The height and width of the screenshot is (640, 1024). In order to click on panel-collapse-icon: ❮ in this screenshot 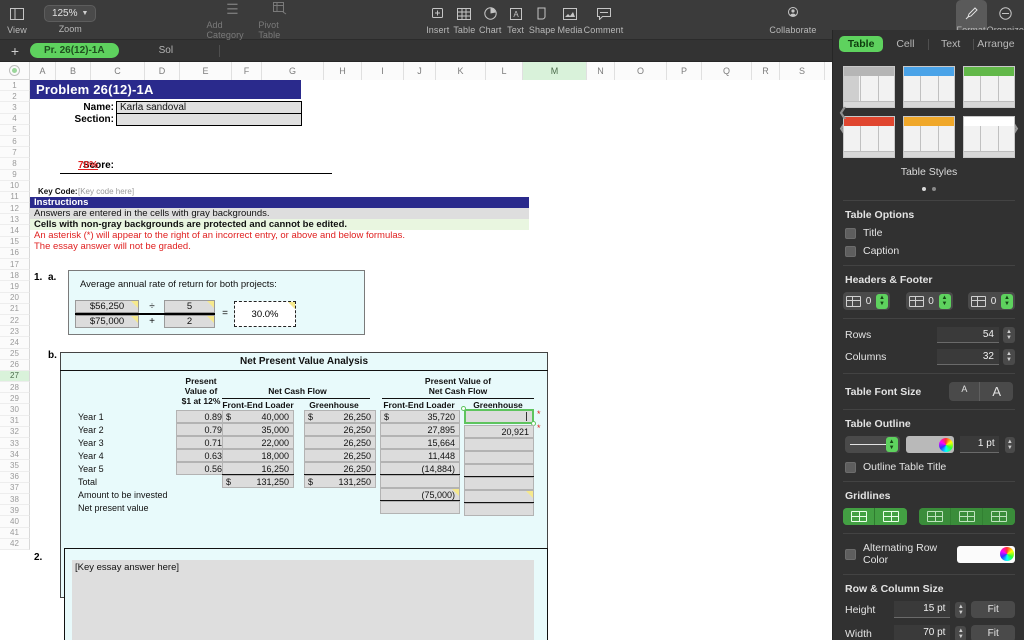, I will do `click(843, 112)`.